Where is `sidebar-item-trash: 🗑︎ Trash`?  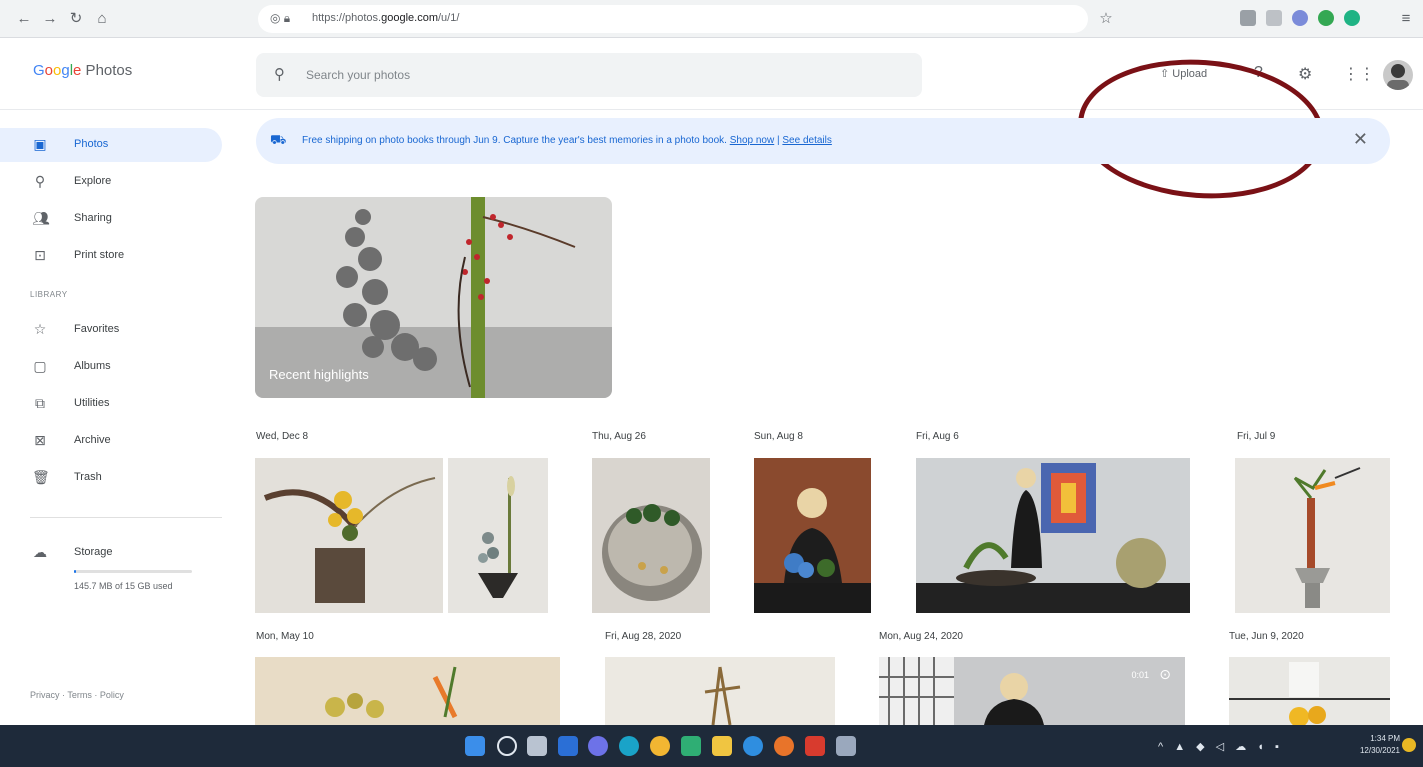
sidebar-item-trash: 🗑︎ Trash is located at coordinates (111, 478).